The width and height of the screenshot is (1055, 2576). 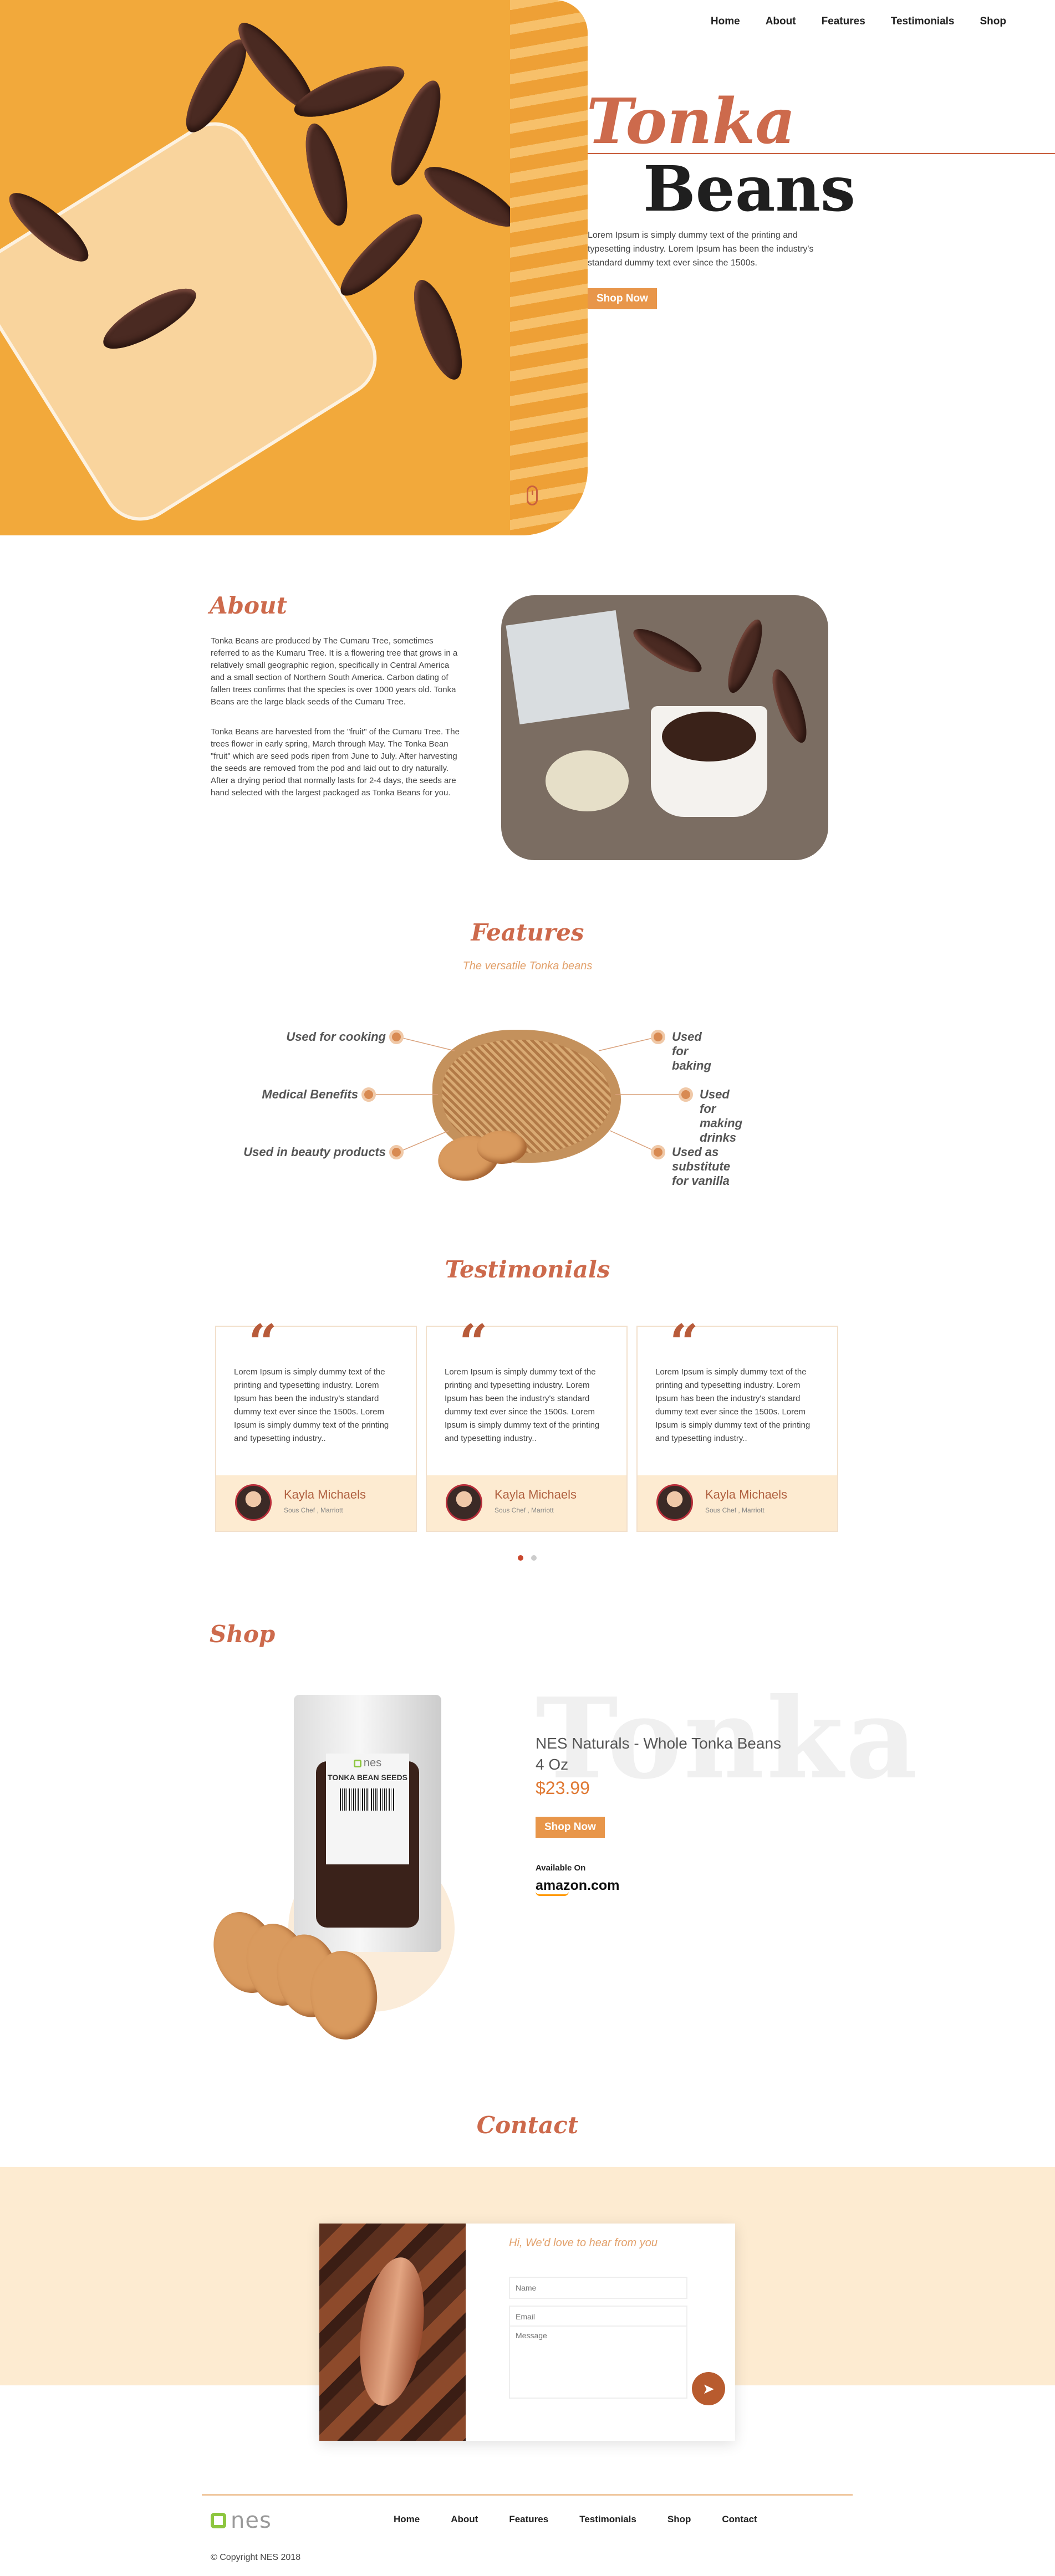 What do you see at coordinates (367, 1800) in the screenshot?
I see `barcode` at bounding box center [367, 1800].